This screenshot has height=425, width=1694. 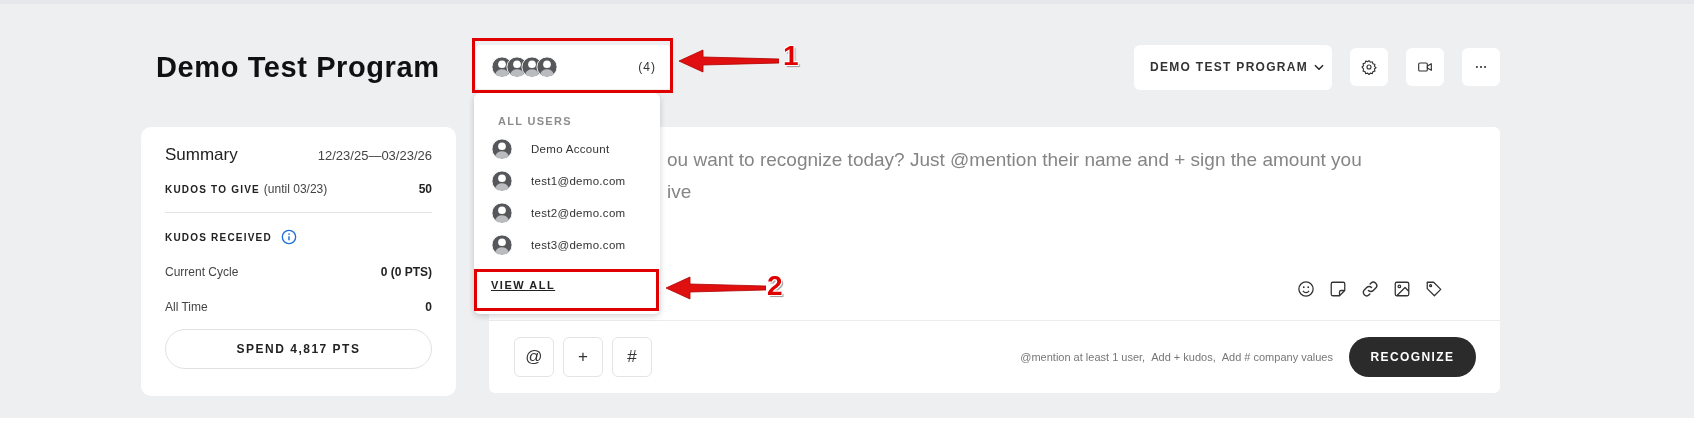 I want to click on stat-value: 0, so click(x=428, y=307).